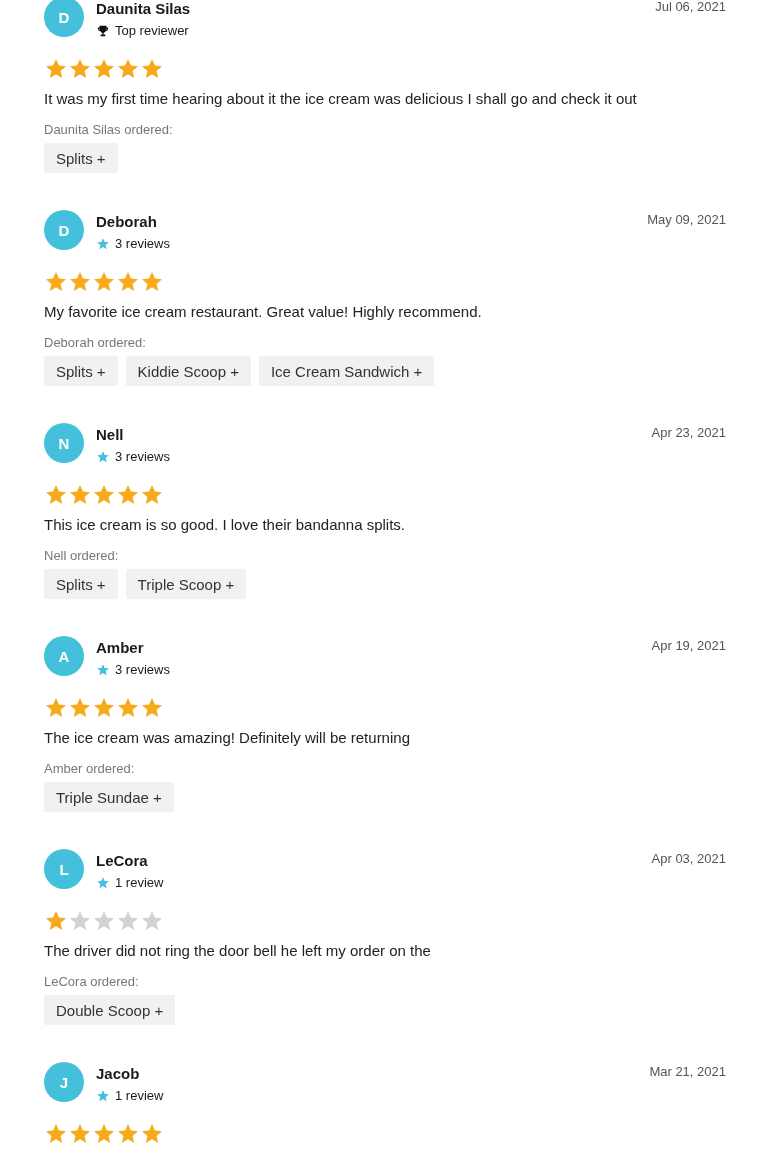 Image resolution: width=770 pixels, height=1151 pixels. What do you see at coordinates (126, 222) in the screenshot?
I see `reviewer-name: Deborah` at bounding box center [126, 222].